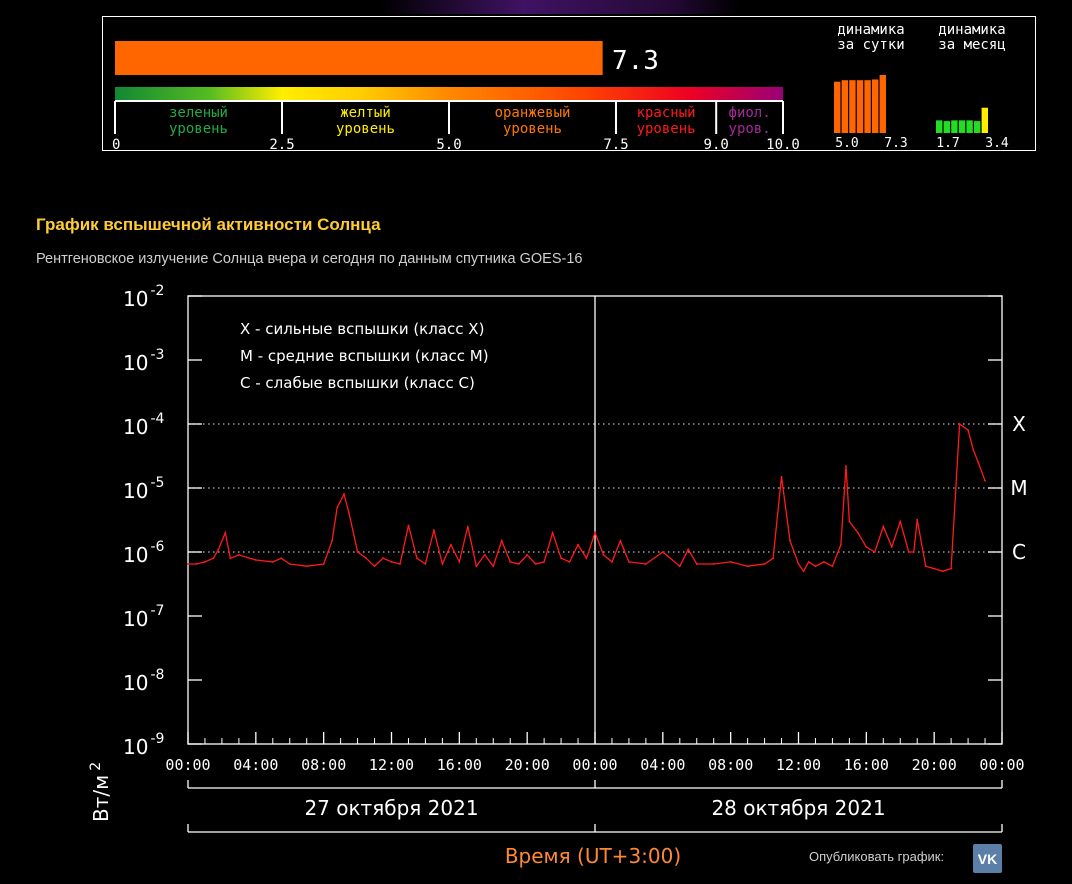 Image resolution: width=1072 pixels, height=884 pixels. I want to click on level-name-line2: уров., so click(750, 129).